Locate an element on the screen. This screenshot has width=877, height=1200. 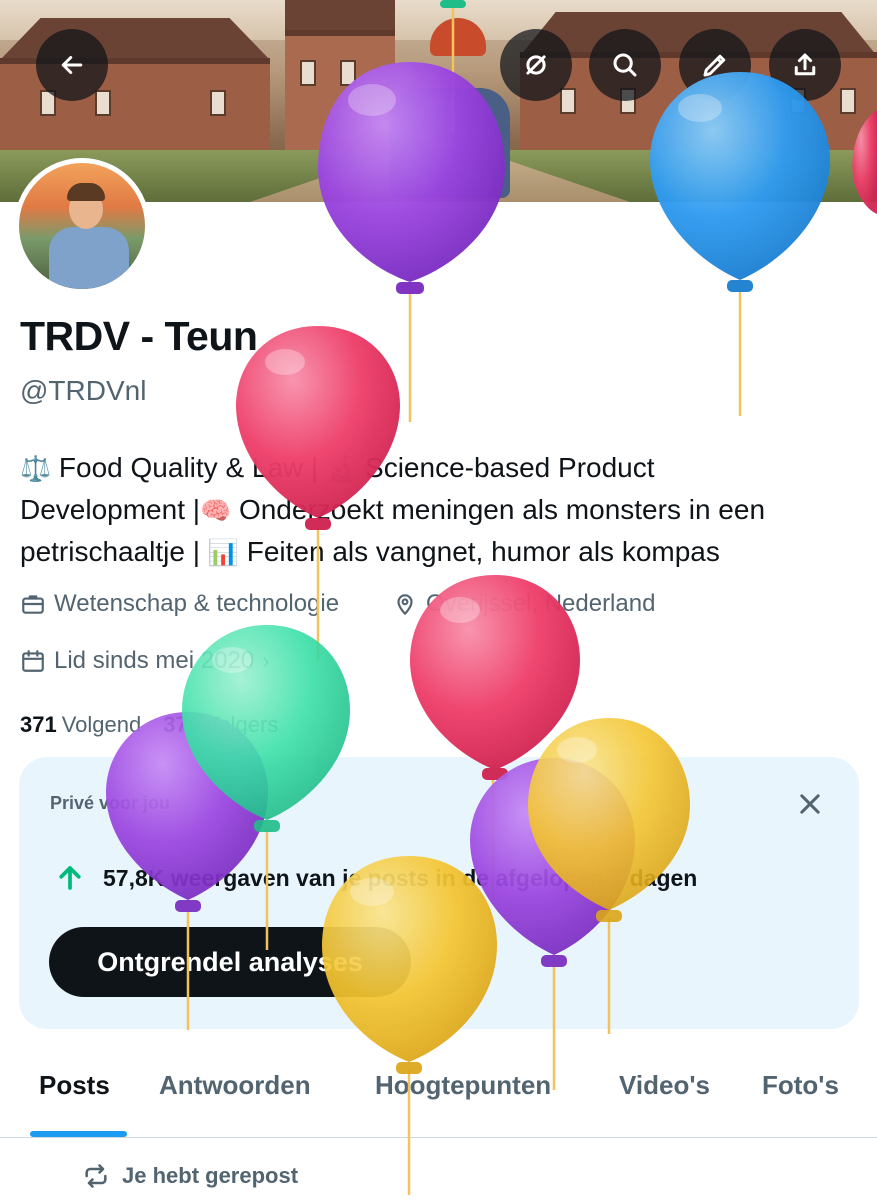
avatar is located at coordinates (82, 226).